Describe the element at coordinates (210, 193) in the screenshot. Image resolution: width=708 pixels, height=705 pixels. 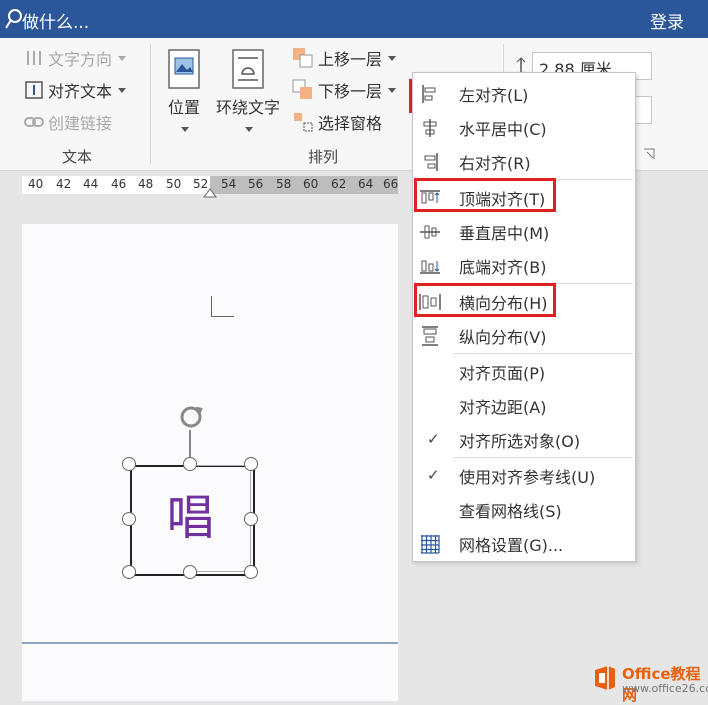
I see `ruler-indent-marker-icon` at that location.